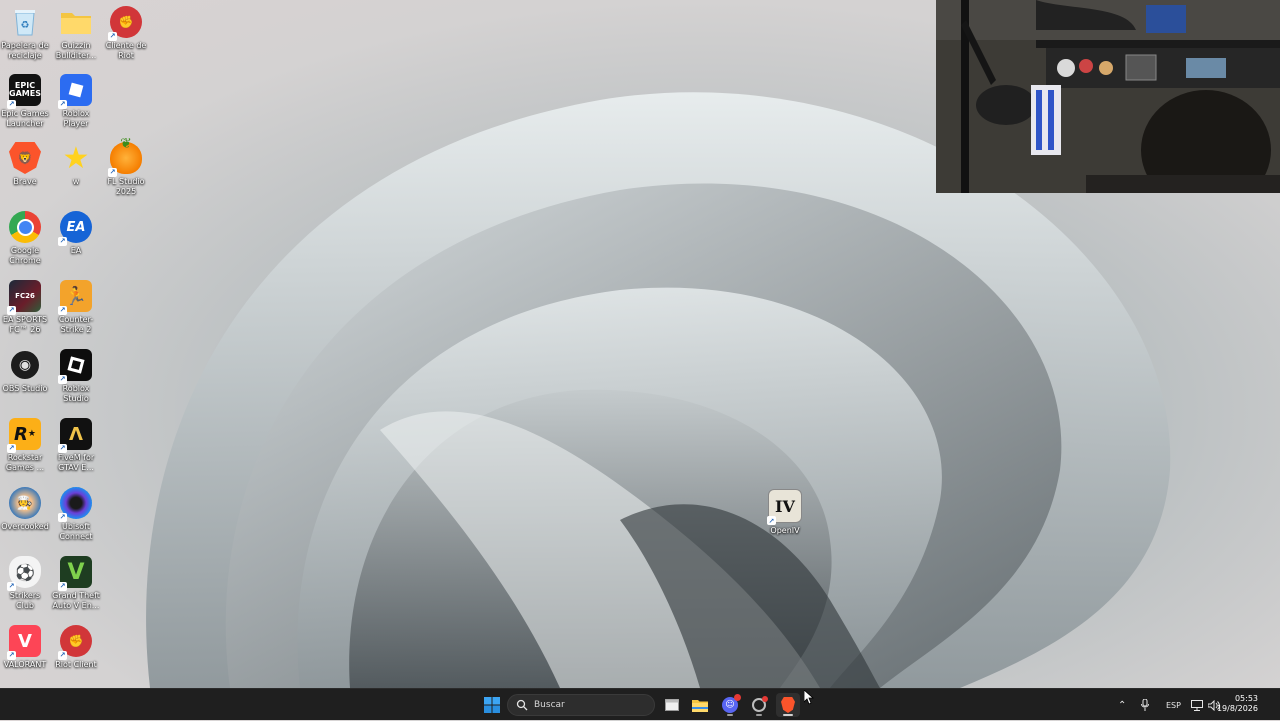  Describe the element at coordinates (25, 50) in the screenshot. I see `desktop-icon-label: Papelera de reciclaje` at that location.